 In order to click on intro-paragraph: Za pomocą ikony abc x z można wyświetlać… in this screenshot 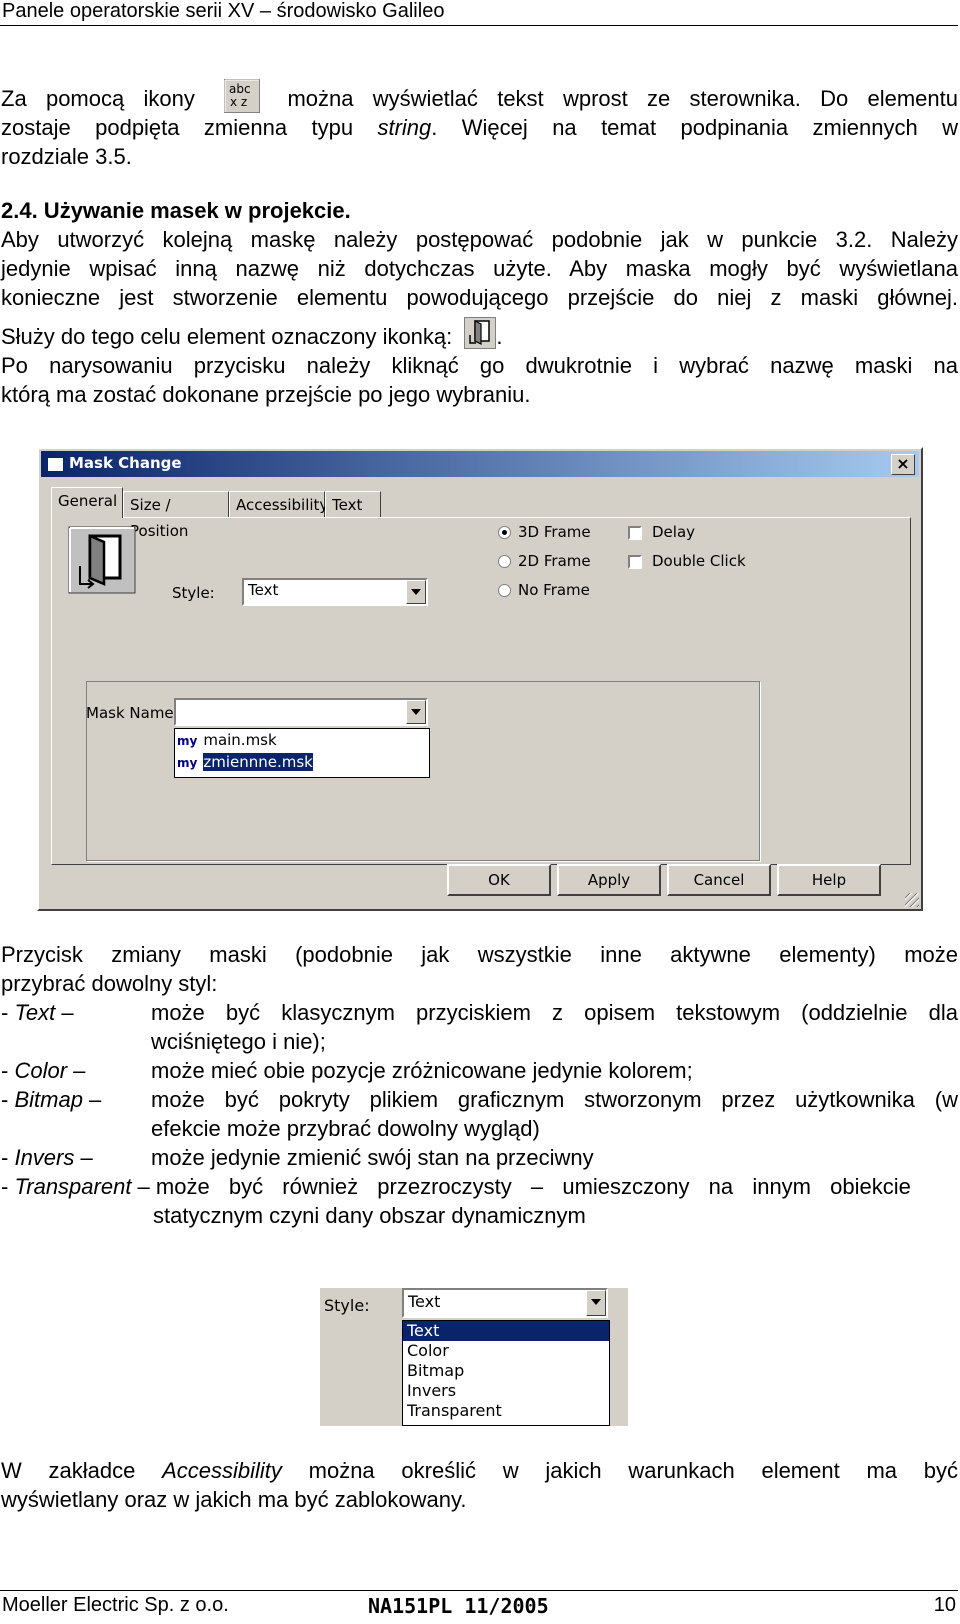, I will do `click(479, 125)`.